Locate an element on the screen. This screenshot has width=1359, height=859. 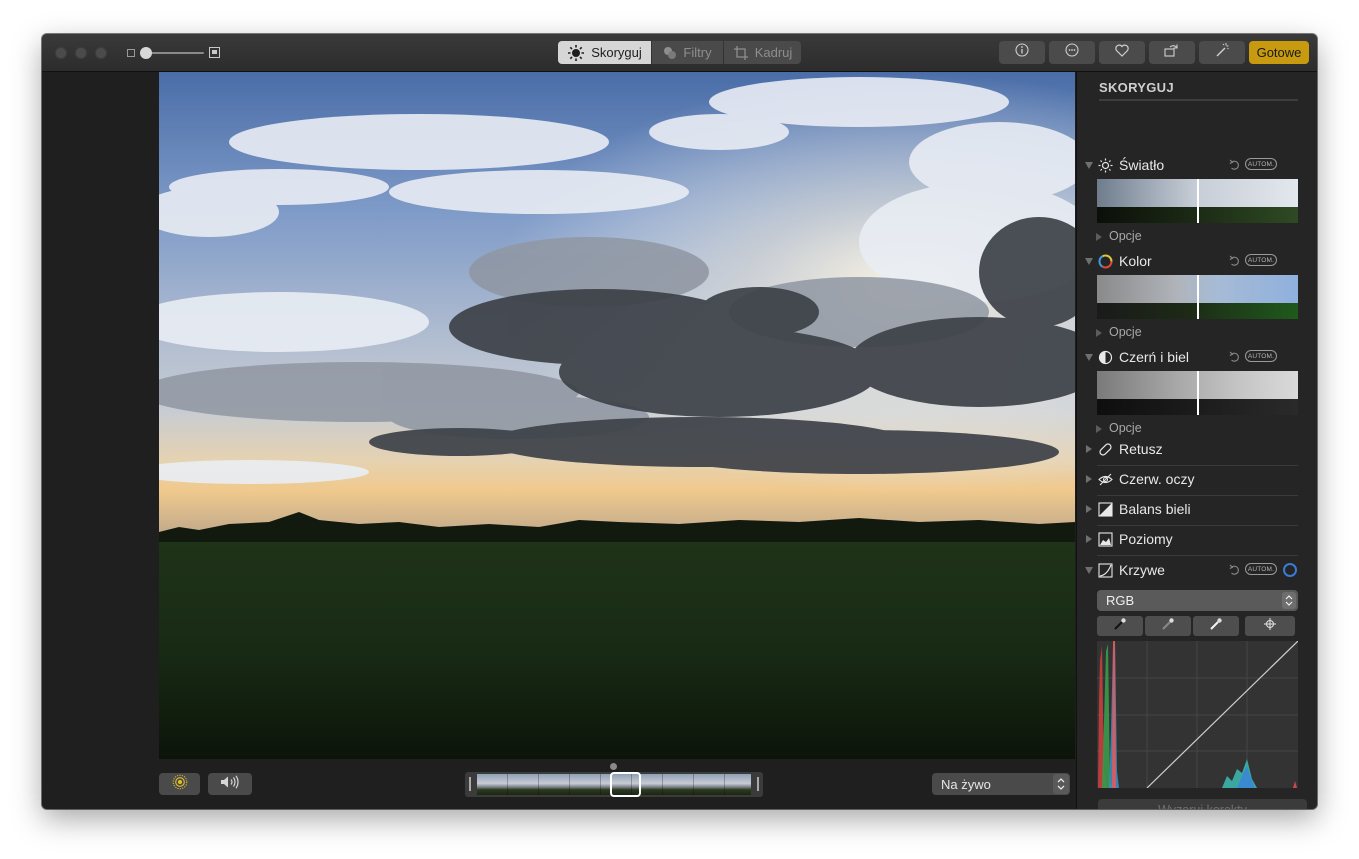
magic-wand-icon is located at coordinates (1222, 52).